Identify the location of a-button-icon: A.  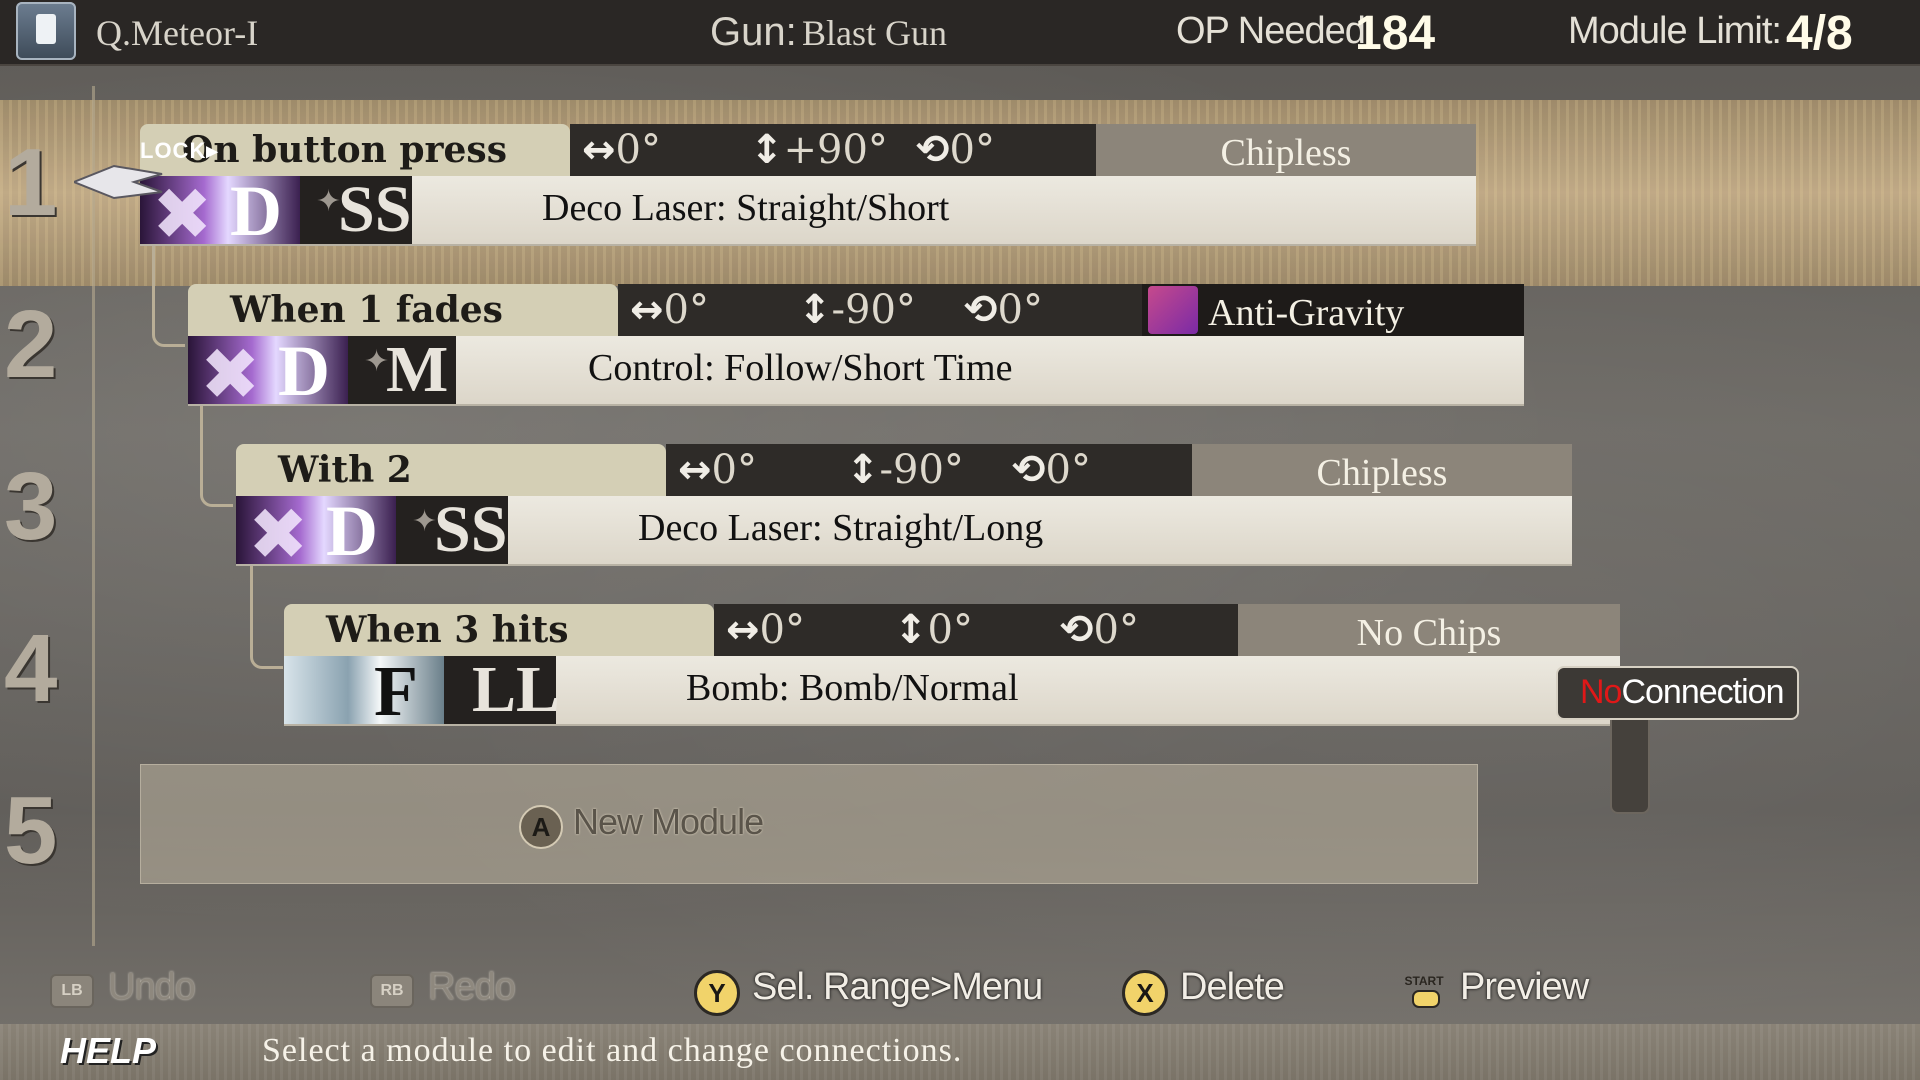
(541, 827).